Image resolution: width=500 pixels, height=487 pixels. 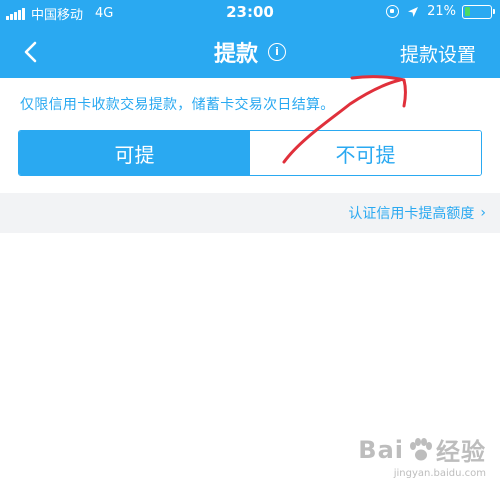 What do you see at coordinates (381, 449) in the screenshot?
I see `watermark-brand: Bai` at bounding box center [381, 449].